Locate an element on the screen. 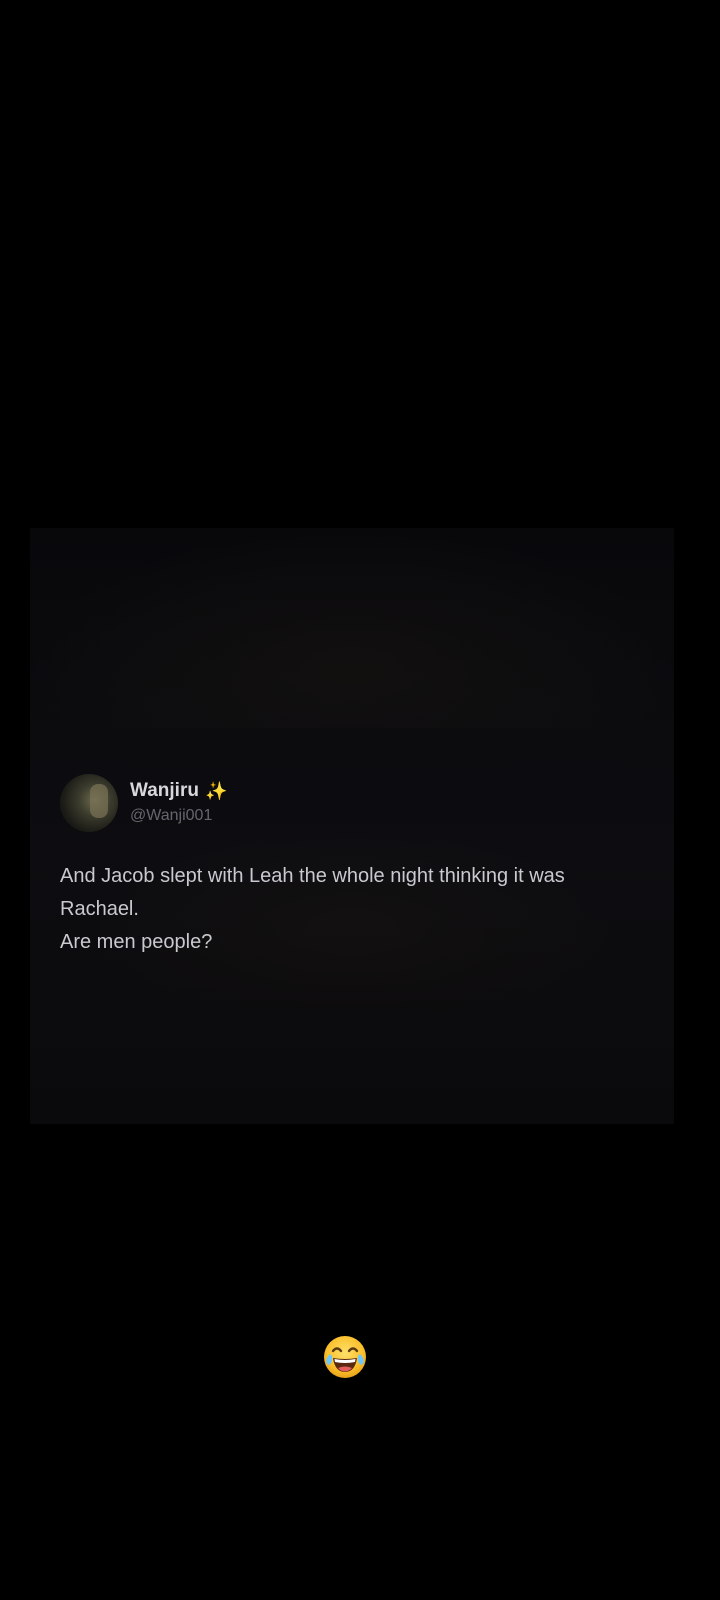  tweet-author: Wanjiru ✨ @Wanji001 is located at coordinates (178, 803).